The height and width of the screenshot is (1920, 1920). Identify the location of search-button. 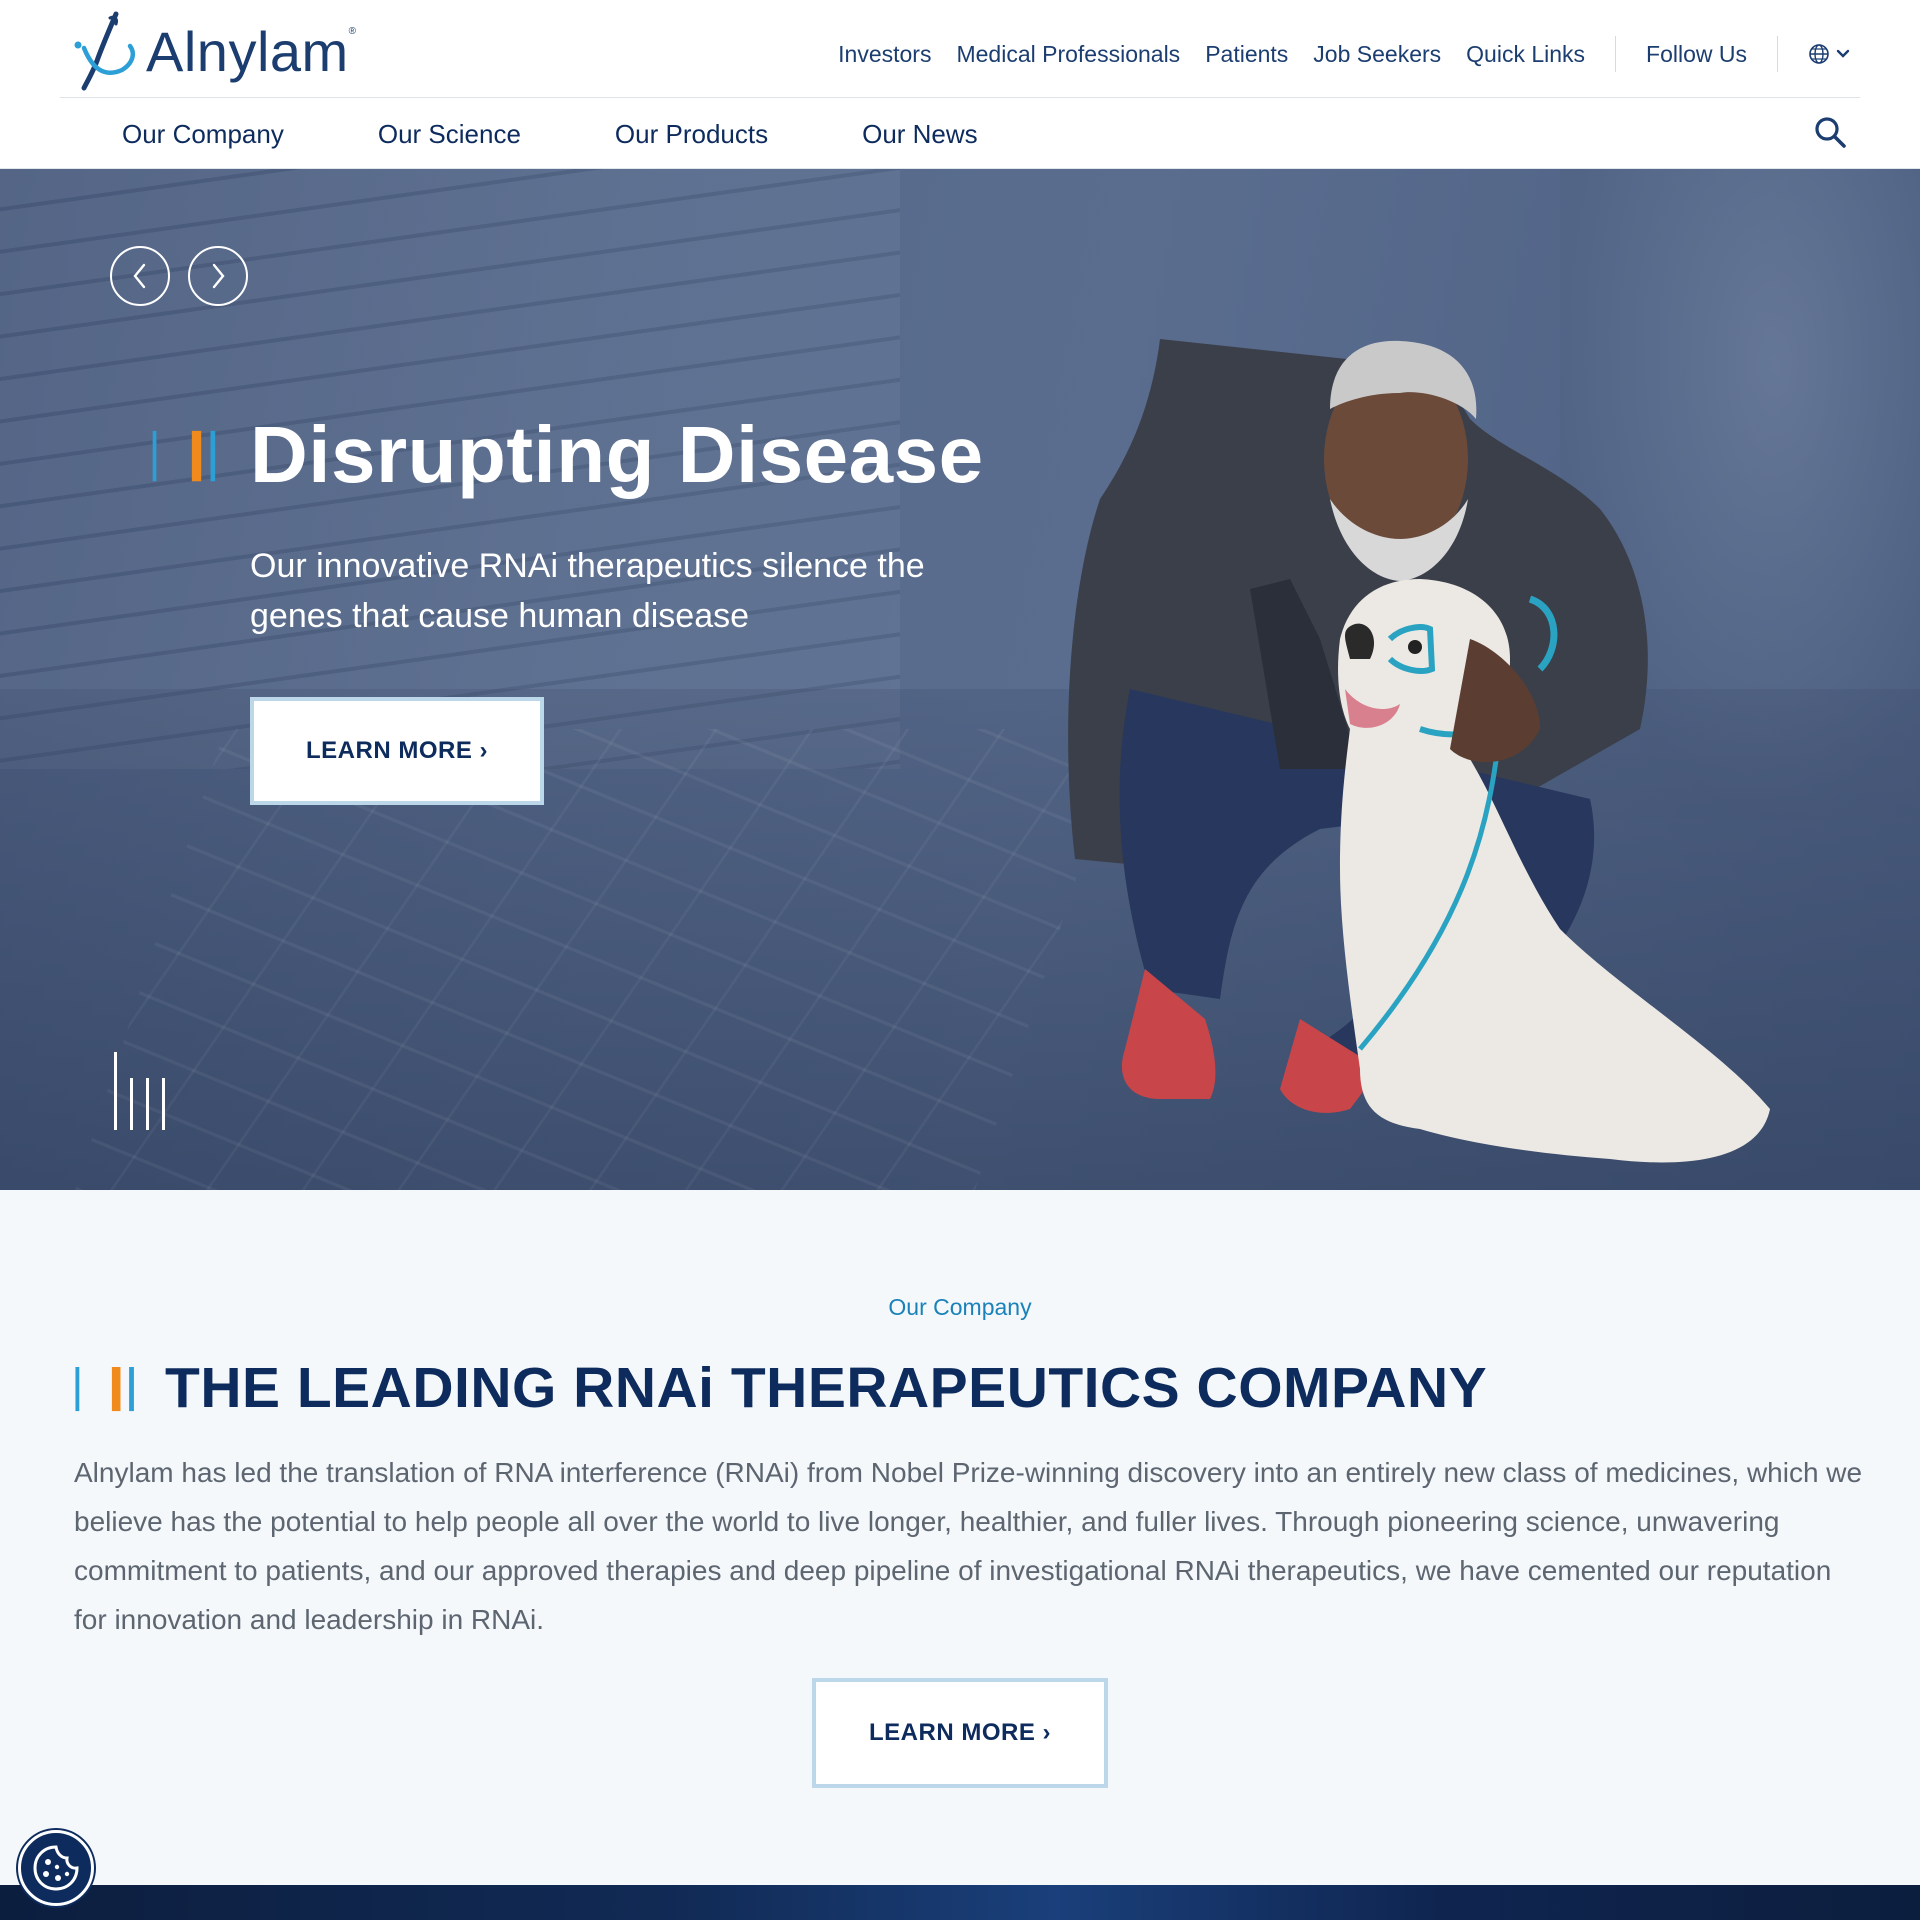
(1830, 132).